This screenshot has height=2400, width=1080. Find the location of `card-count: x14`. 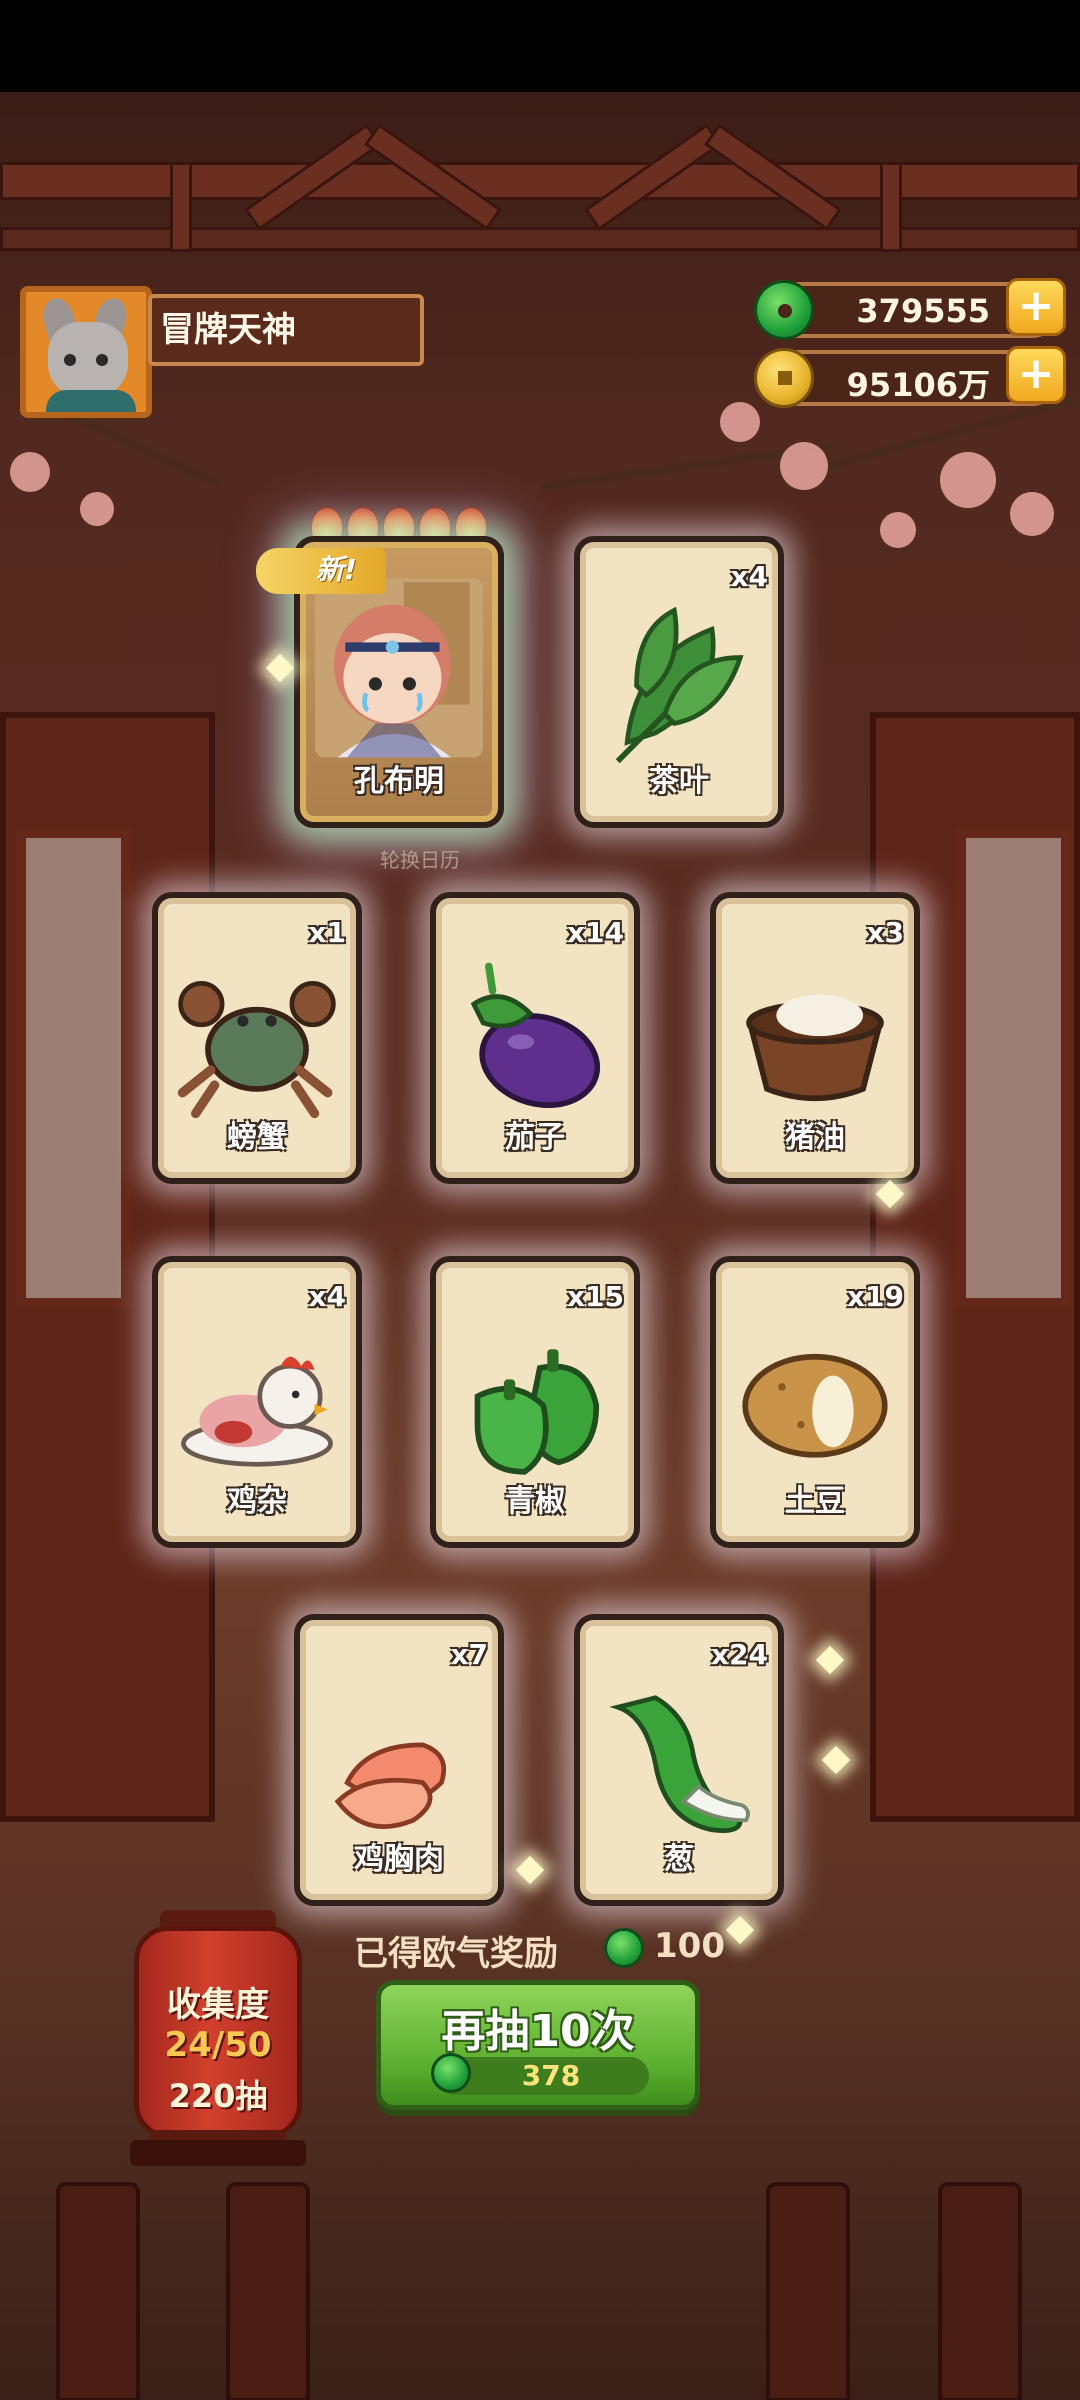

card-count: x14 is located at coordinates (595, 932).